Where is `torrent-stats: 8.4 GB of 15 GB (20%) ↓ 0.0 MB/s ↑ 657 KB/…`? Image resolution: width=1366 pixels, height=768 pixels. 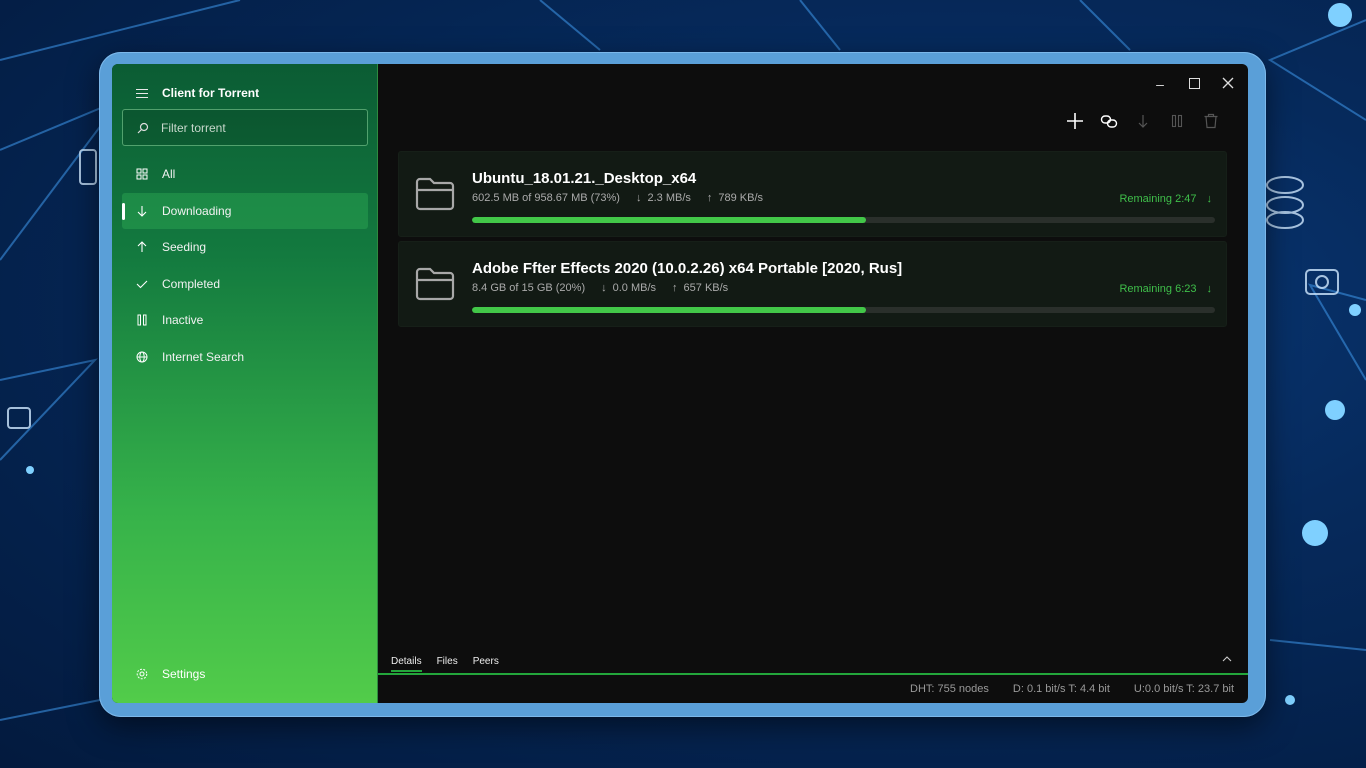
torrent-stats: 8.4 GB of 15 GB (20%) ↓ 0.0 MB/s ↑ 657 KB/… is located at coordinates (600, 288).